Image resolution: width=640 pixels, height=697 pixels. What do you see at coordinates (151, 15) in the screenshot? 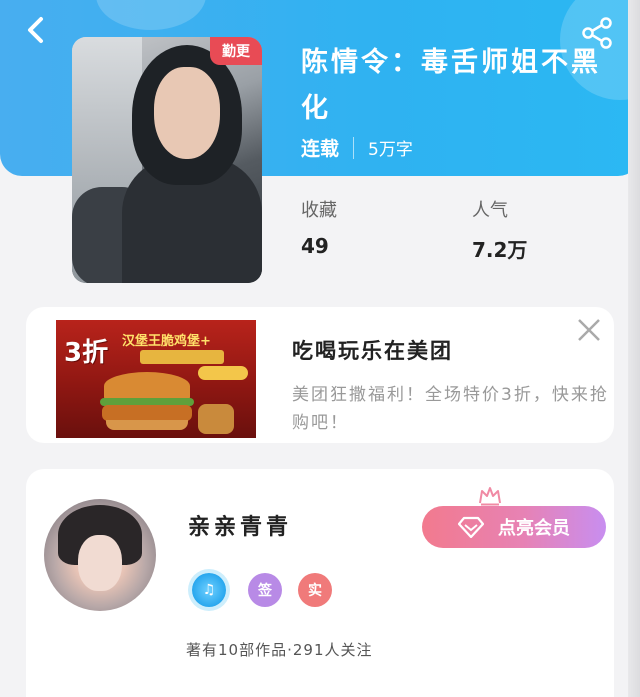
I see `decor-bubble` at bounding box center [151, 15].